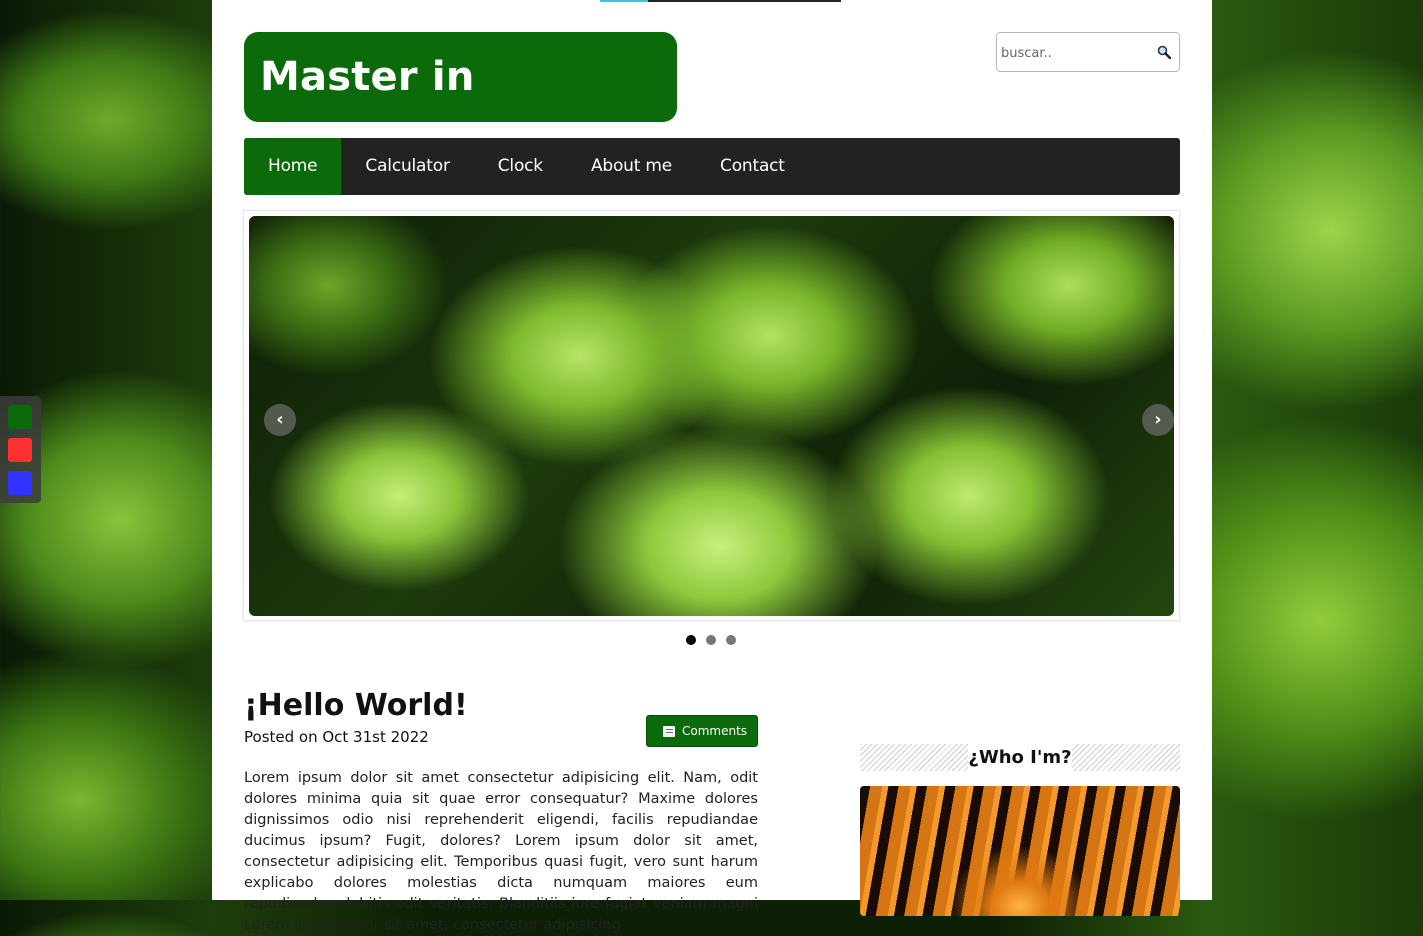 The height and width of the screenshot is (936, 1423). I want to click on nav-clock: Clock, so click(520, 166).